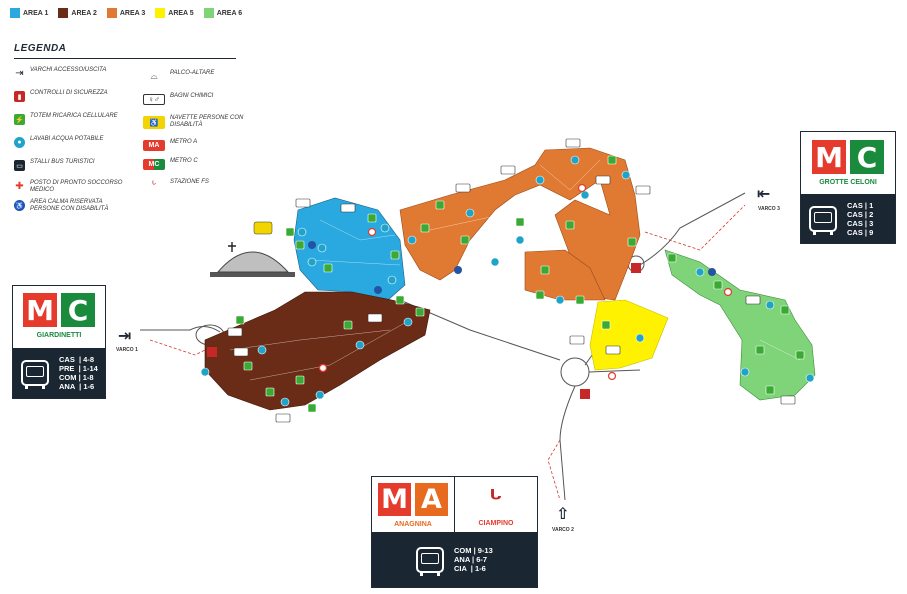 Image resolution: width=907 pixels, height=594 pixels. I want to click on bus-line: CAS | 4-8, so click(77, 359).